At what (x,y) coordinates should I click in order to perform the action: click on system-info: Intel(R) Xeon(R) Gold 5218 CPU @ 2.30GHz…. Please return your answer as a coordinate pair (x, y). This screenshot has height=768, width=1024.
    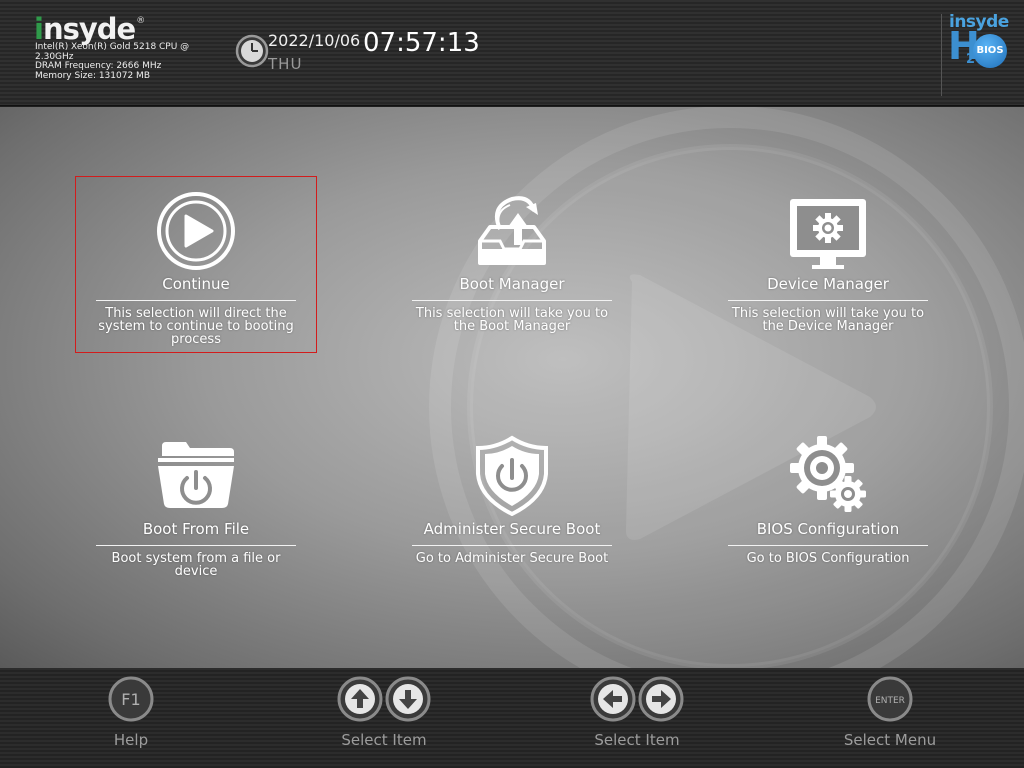
    Looking at the image, I should click on (122, 61).